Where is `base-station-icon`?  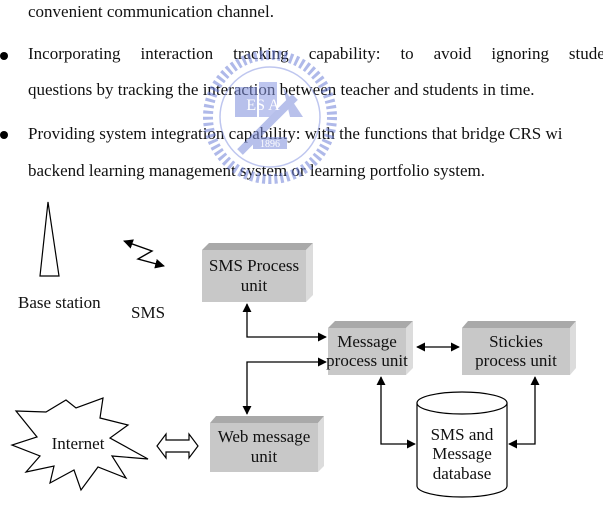 base-station-icon is located at coordinates (49, 239).